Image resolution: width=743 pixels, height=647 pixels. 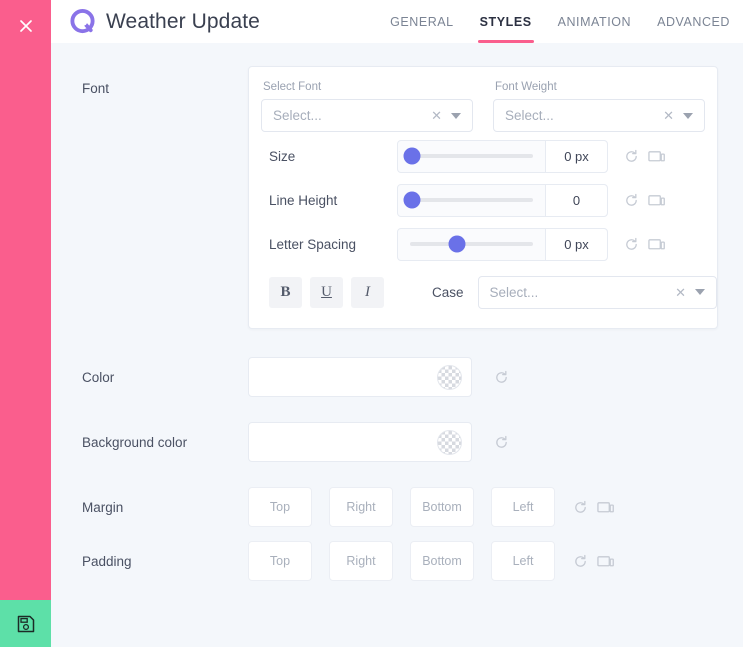 I want to click on line-height-actions, so click(x=644, y=200).